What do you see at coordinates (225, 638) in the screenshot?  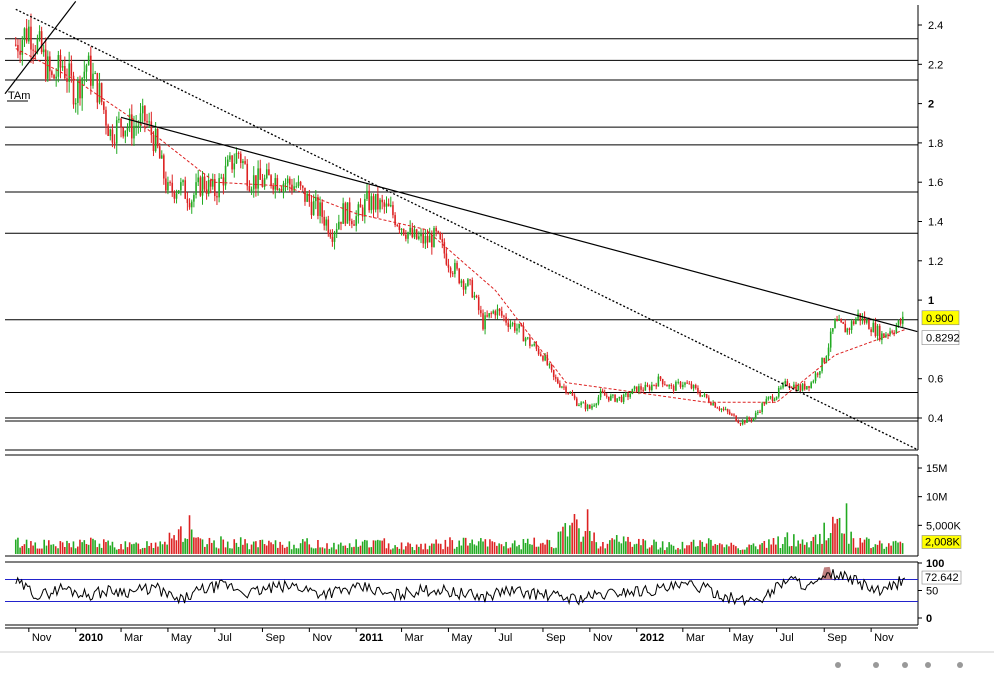 I see `date-tick-label: Jul` at bounding box center [225, 638].